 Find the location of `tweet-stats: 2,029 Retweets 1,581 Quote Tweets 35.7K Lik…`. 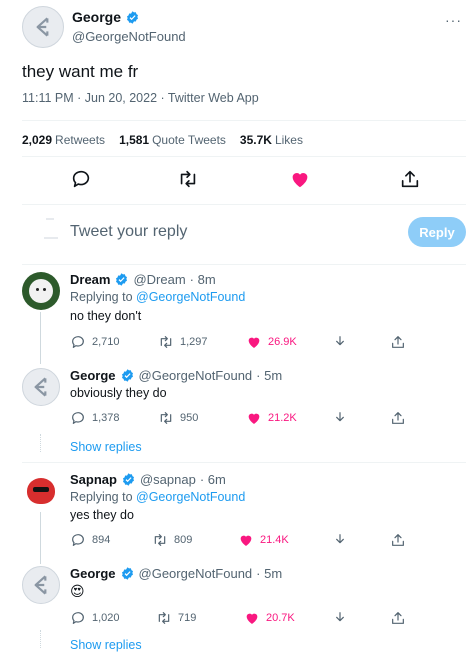

tweet-stats: 2,029 Retweets 1,581 Quote Tweets 35.7K Lik… is located at coordinates (162, 140).